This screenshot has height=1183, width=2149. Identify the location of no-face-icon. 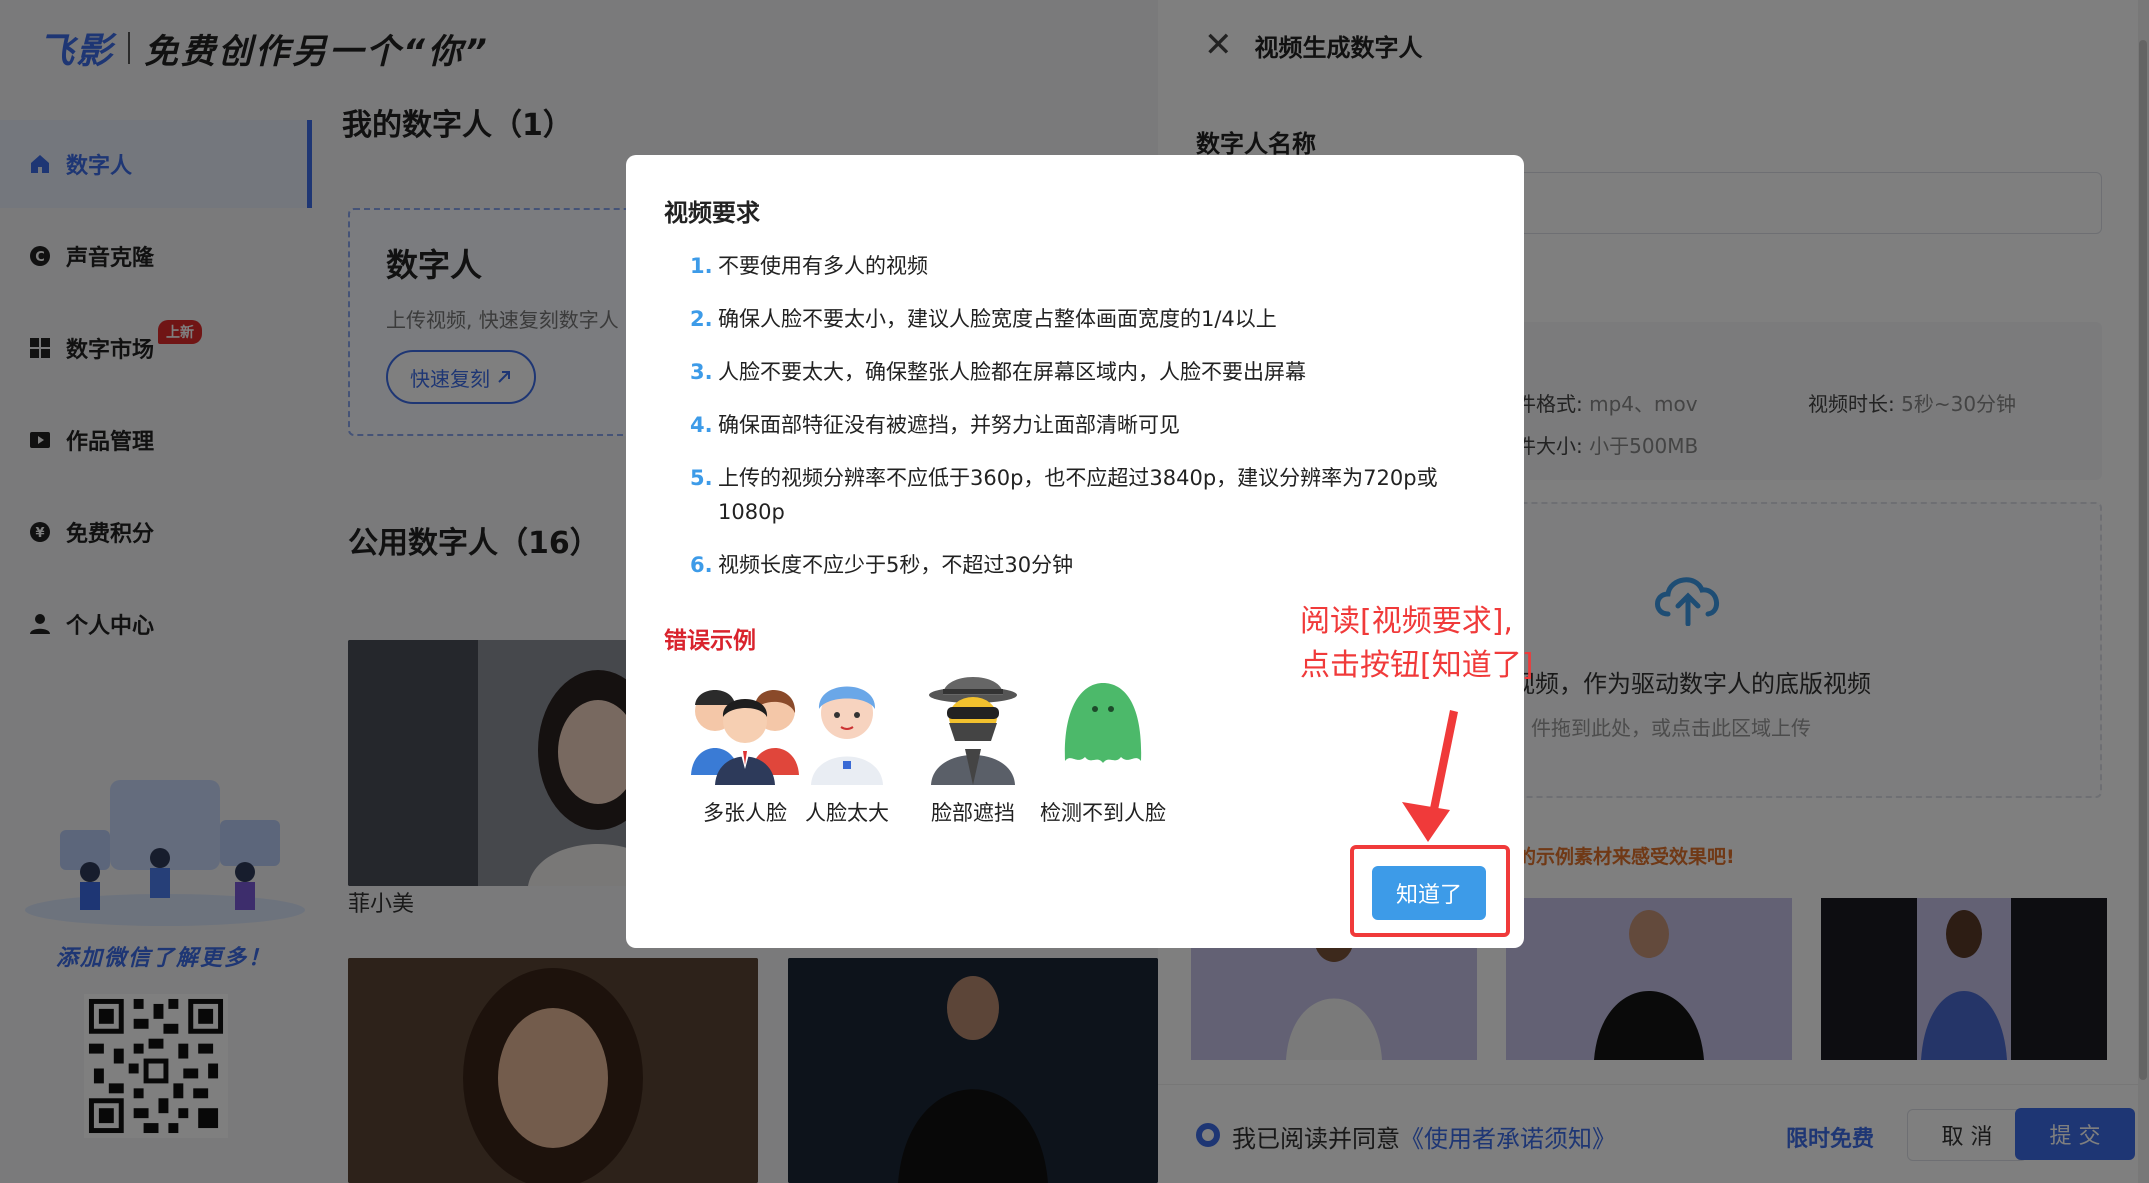
(1103, 723).